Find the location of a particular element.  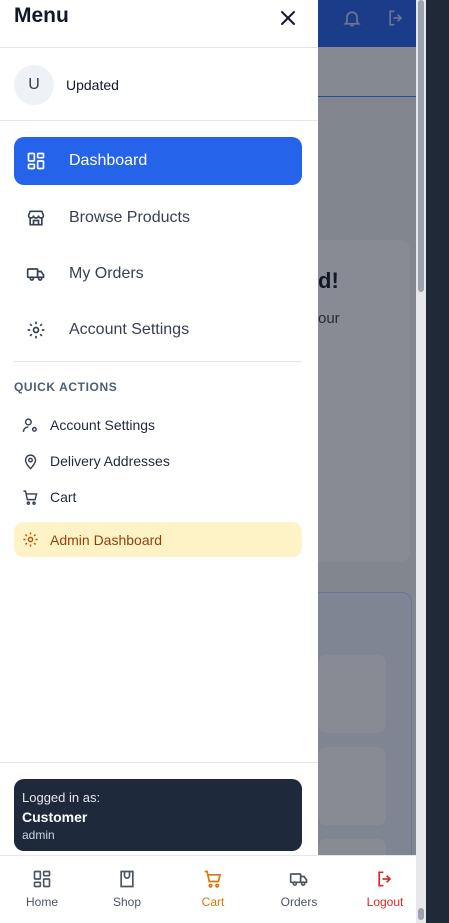

close-button is located at coordinates (288, 18).